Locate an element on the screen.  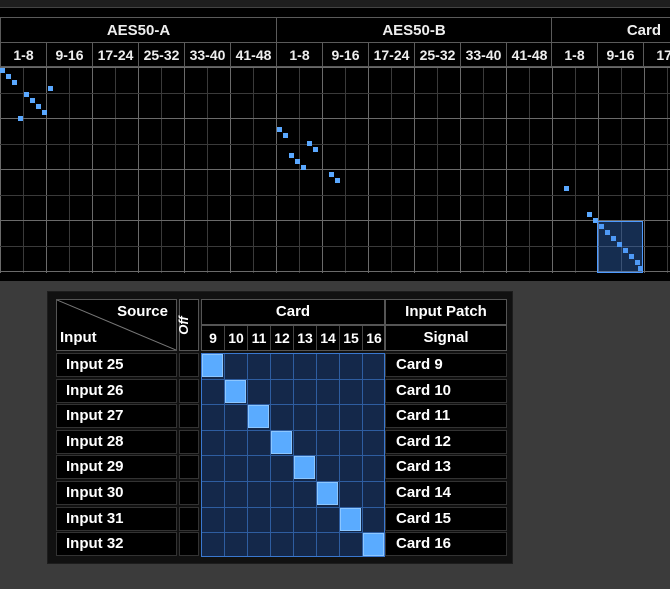
column-header-card-15: 15 is located at coordinates (350, 338).